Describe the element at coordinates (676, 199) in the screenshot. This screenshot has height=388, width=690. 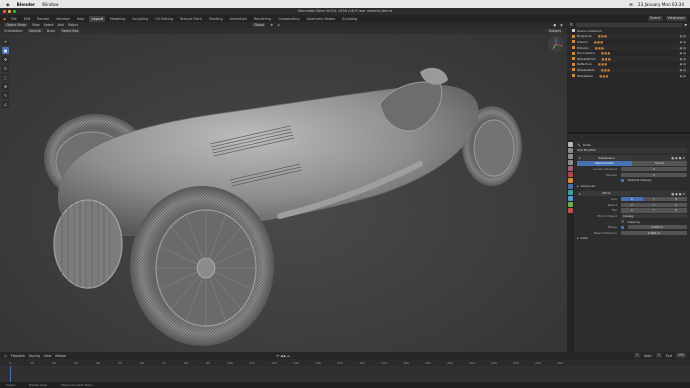
I see `axis-z-toggle: Z` at that location.